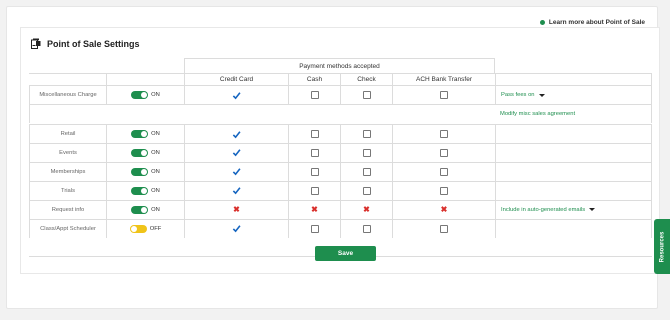  What do you see at coordinates (340, 79) in the screenshot?
I see `table-header-columns: Credit Card Cash Check ACH Bank Transfer` at bounding box center [340, 79].